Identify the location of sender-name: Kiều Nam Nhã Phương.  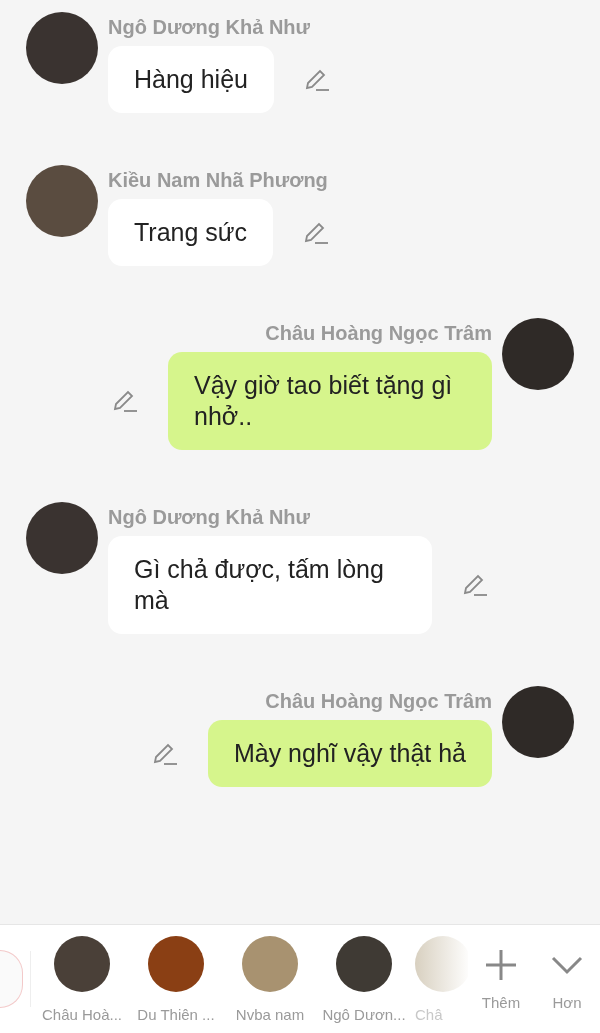
(218, 180).